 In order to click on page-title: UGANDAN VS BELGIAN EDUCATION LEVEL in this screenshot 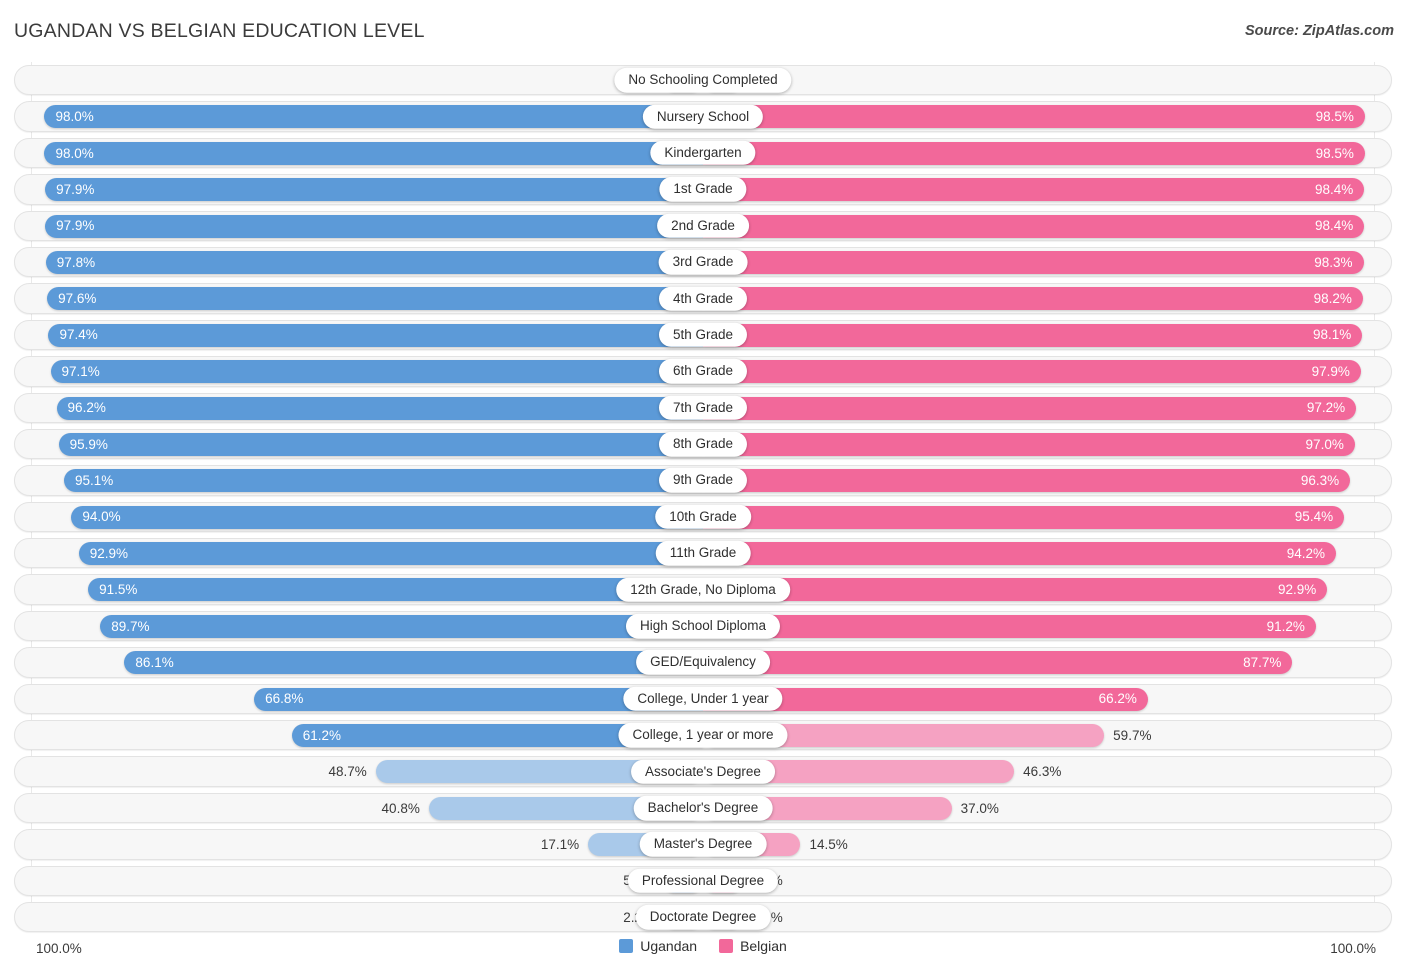, I will do `click(219, 31)`.